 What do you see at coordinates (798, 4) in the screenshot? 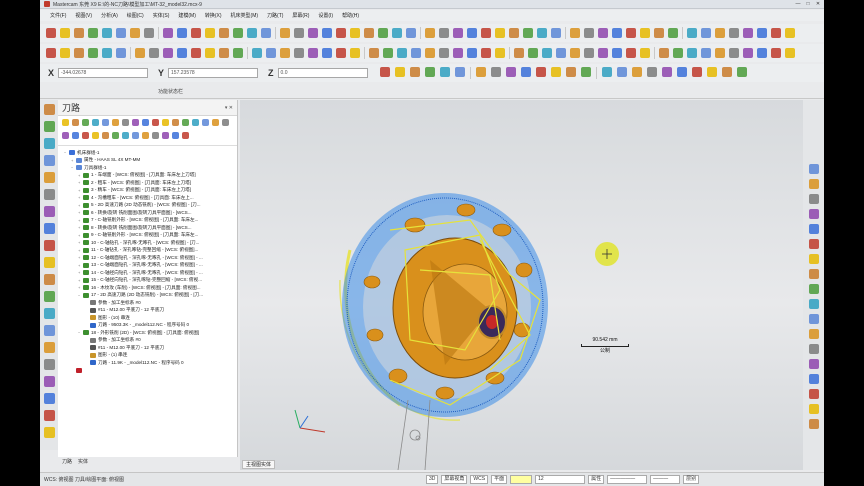
I see `minimize-button: —` at bounding box center [798, 4].